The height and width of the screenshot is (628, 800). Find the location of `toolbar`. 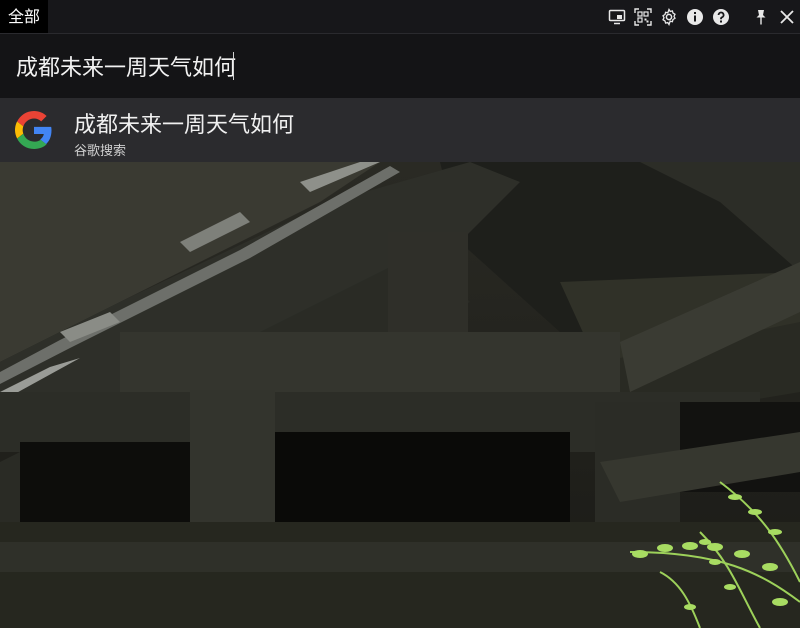

toolbar is located at coordinates (702, 16).